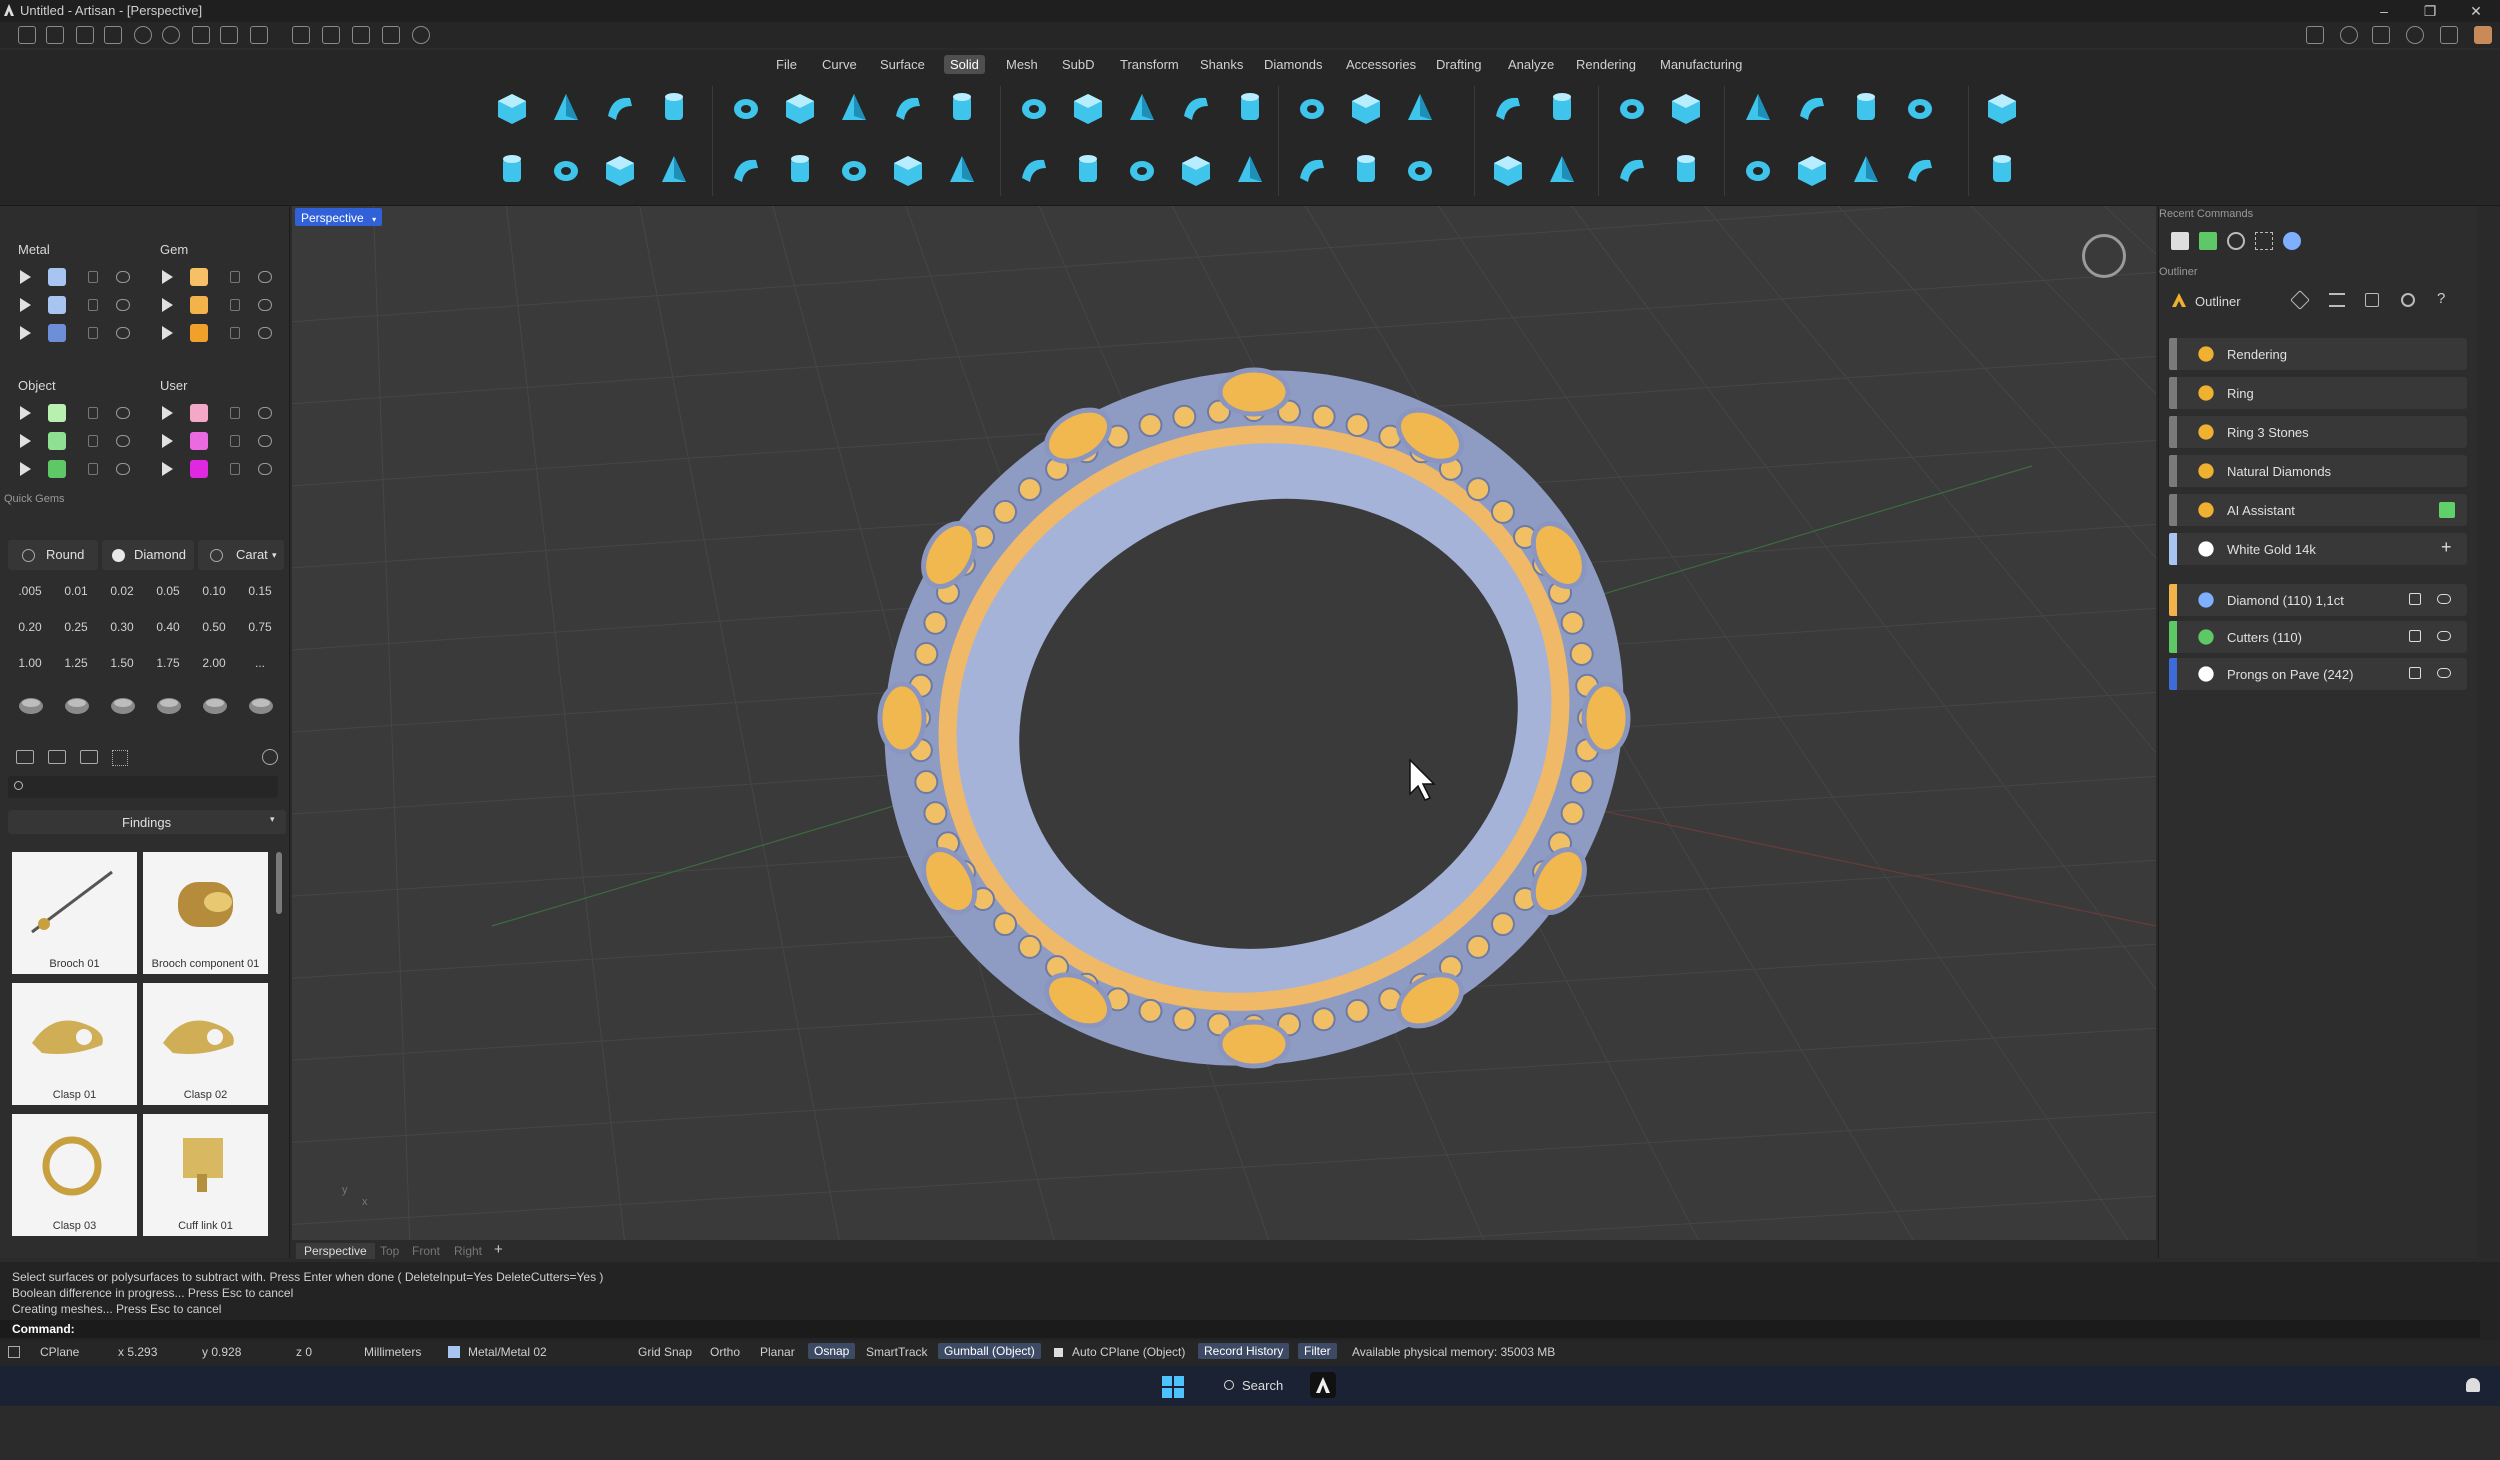  Describe the element at coordinates (301, 35) in the screenshot. I see `export-icon` at that location.